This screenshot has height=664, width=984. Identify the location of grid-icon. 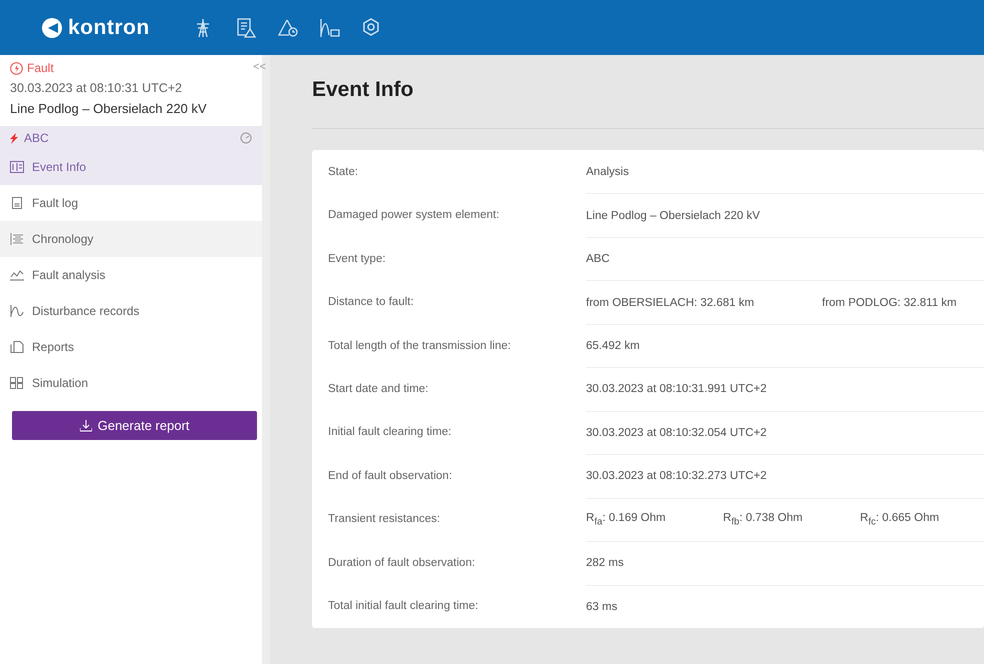
(17, 383).